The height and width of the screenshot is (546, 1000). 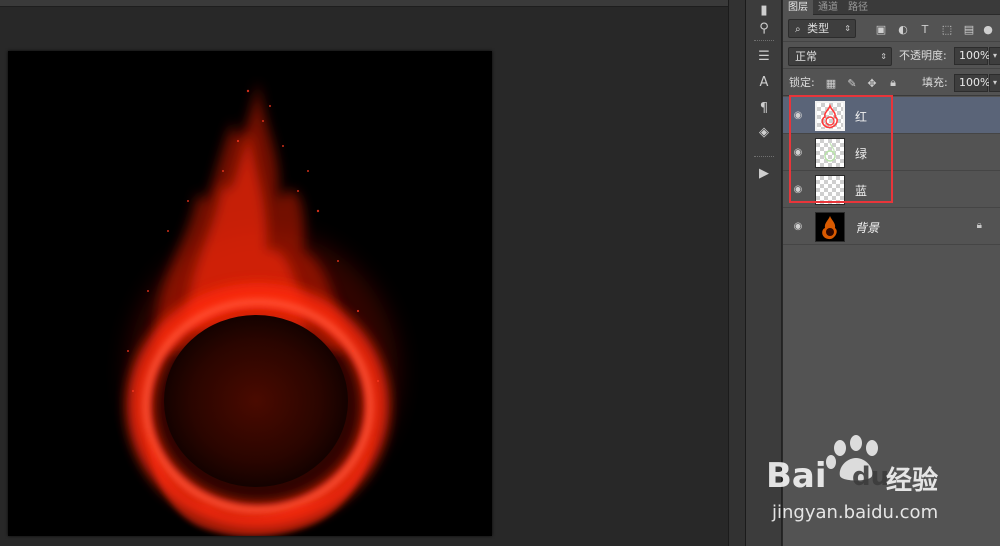 I want to click on layer-name: 蓝, so click(x=861, y=190).